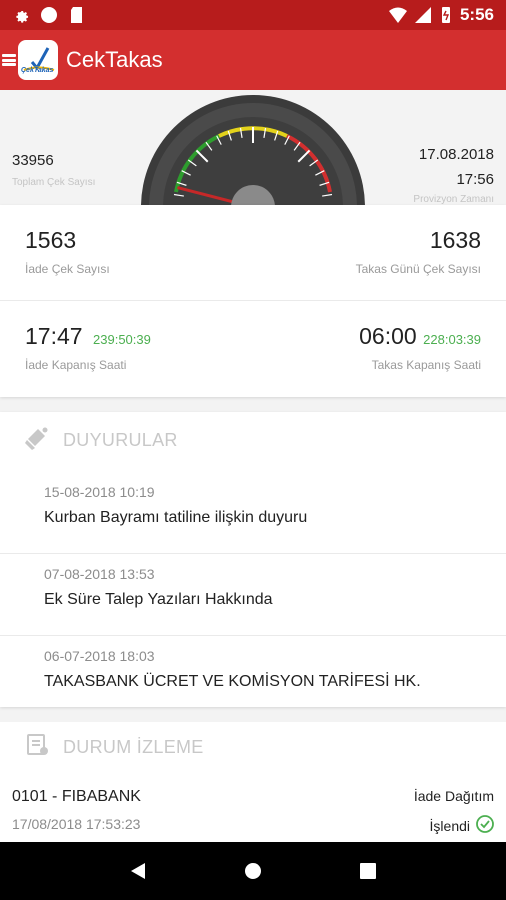 This screenshot has width=506, height=900. Describe the element at coordinates (76, 365) in the screenshot. I see `return-close-label: İade Kapanış Saati` at that location.